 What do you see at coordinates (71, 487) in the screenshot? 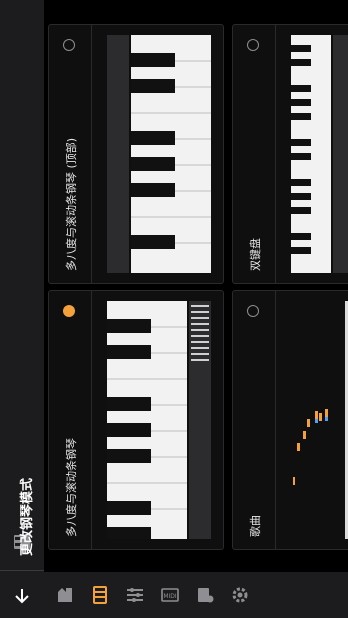
I see `mode-label: 多八度与滚动条钢琴` at bounding box center [71, 487].